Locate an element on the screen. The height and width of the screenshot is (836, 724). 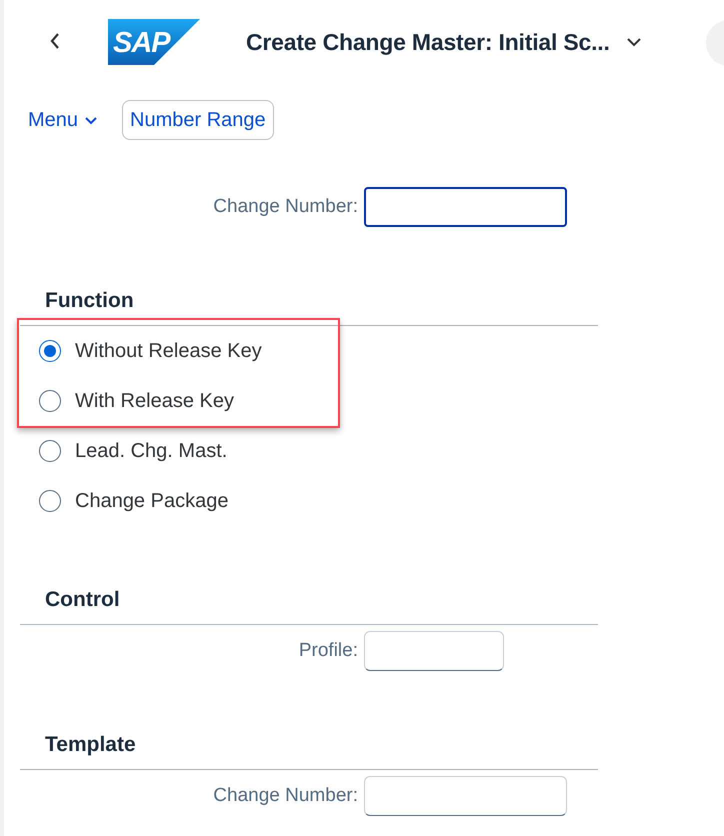
section-heading: Control is located at coordinates (82, 600).